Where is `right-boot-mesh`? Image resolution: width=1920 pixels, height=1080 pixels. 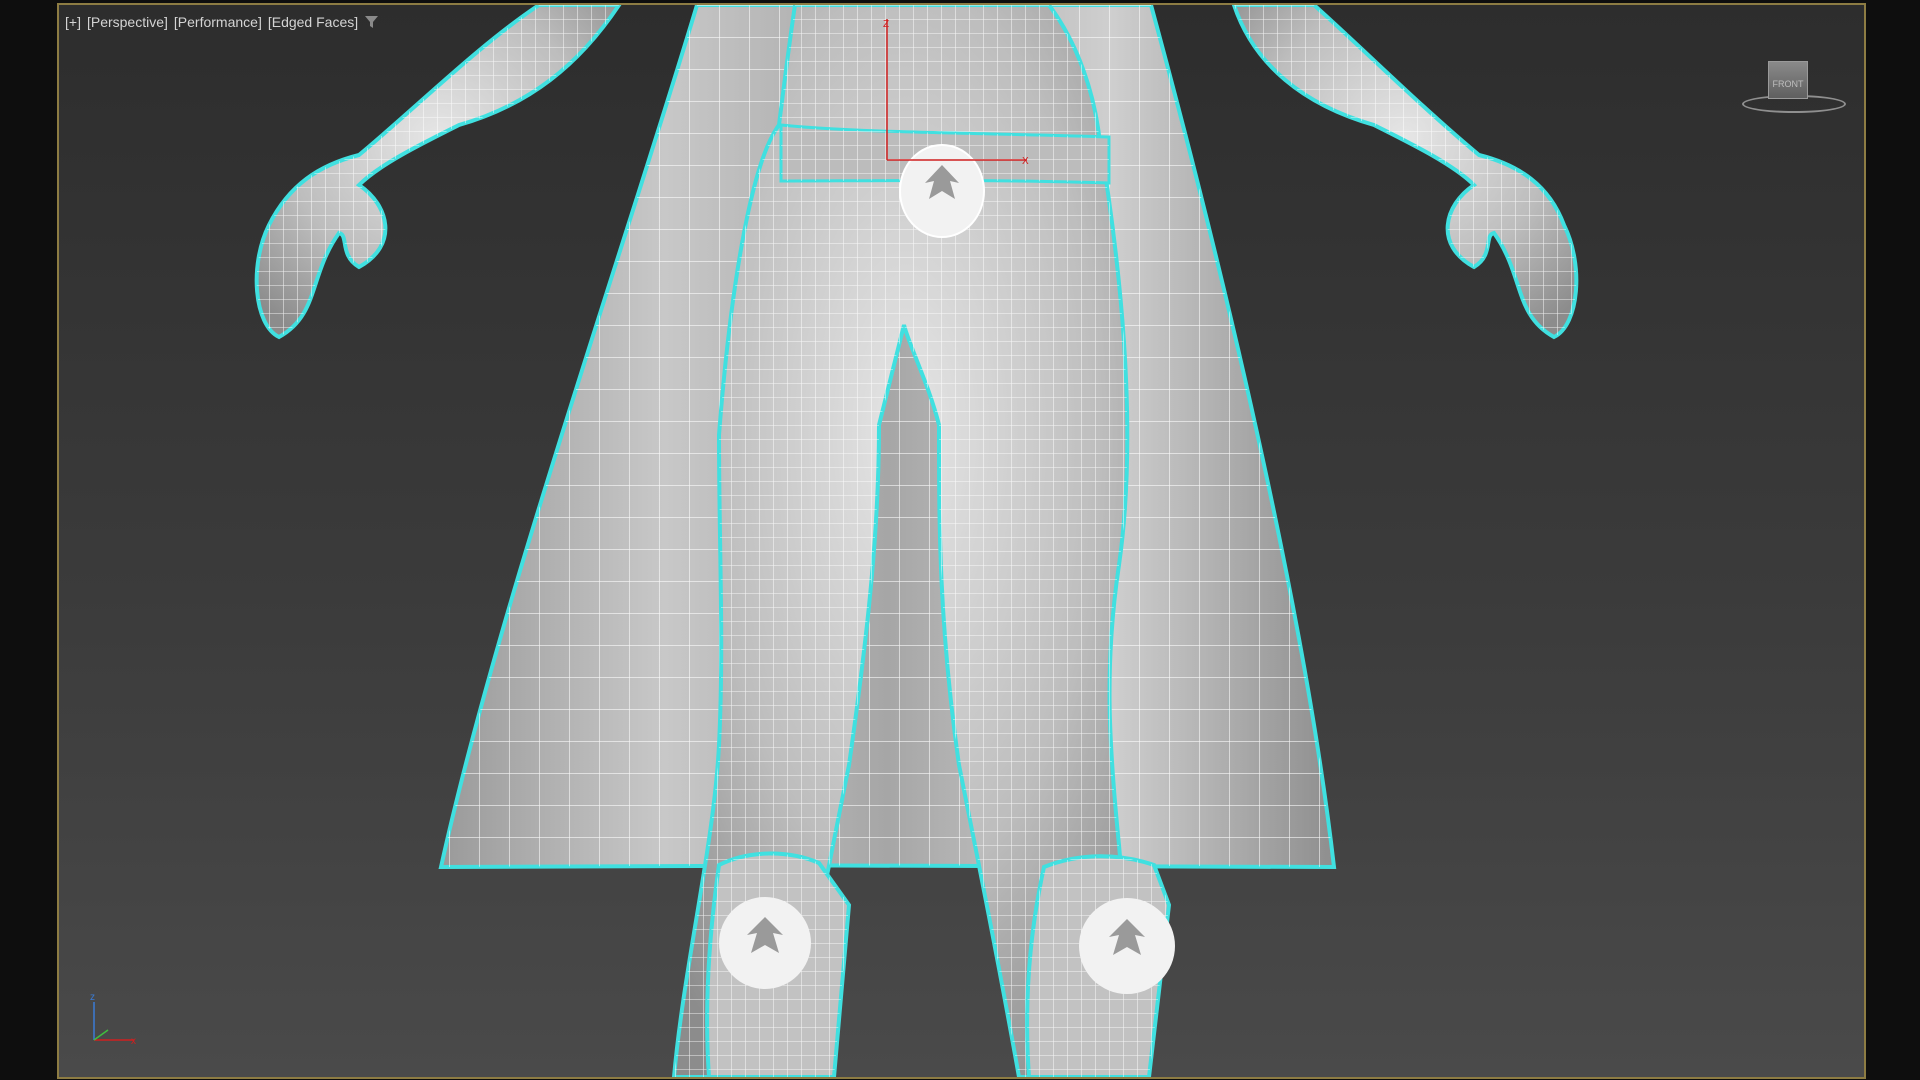
right-boot-mesh is located at coordinates (1100, 965).